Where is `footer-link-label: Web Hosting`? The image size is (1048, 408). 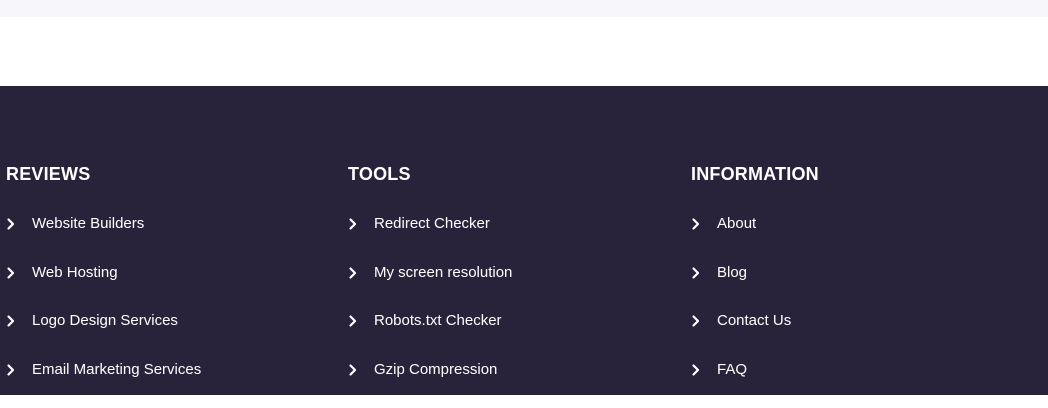 footer-link-label: Web Hosting is located at coordinates (75, 273).